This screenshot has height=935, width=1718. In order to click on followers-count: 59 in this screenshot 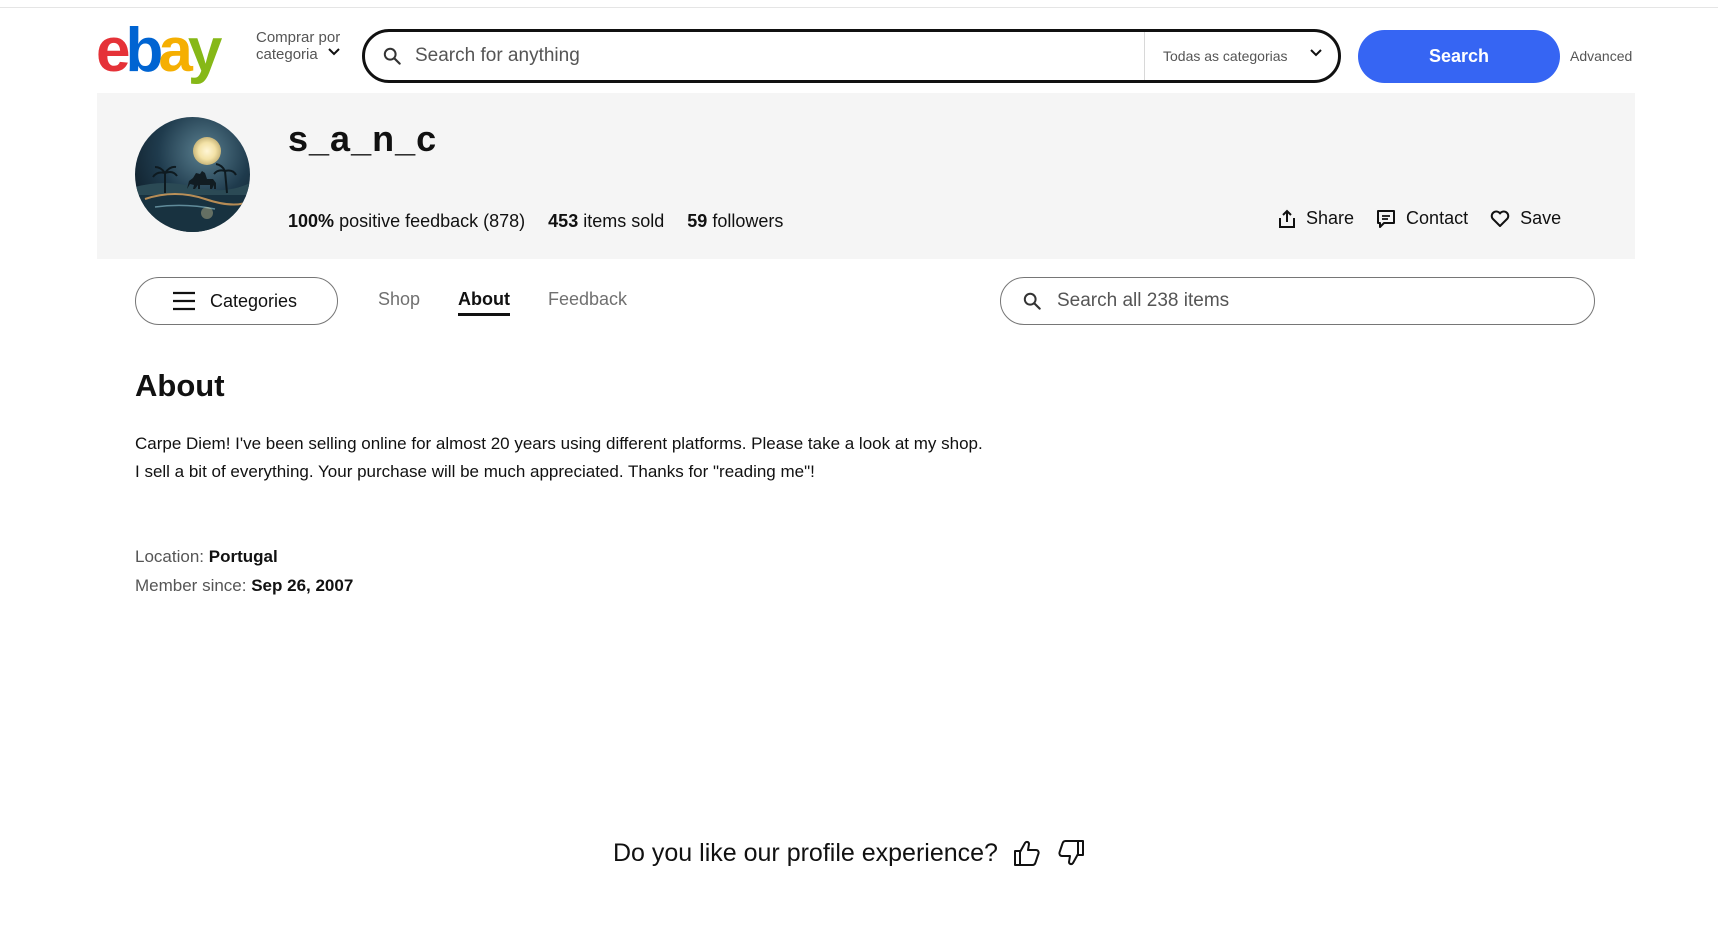, I will do `click(697, 221)`.